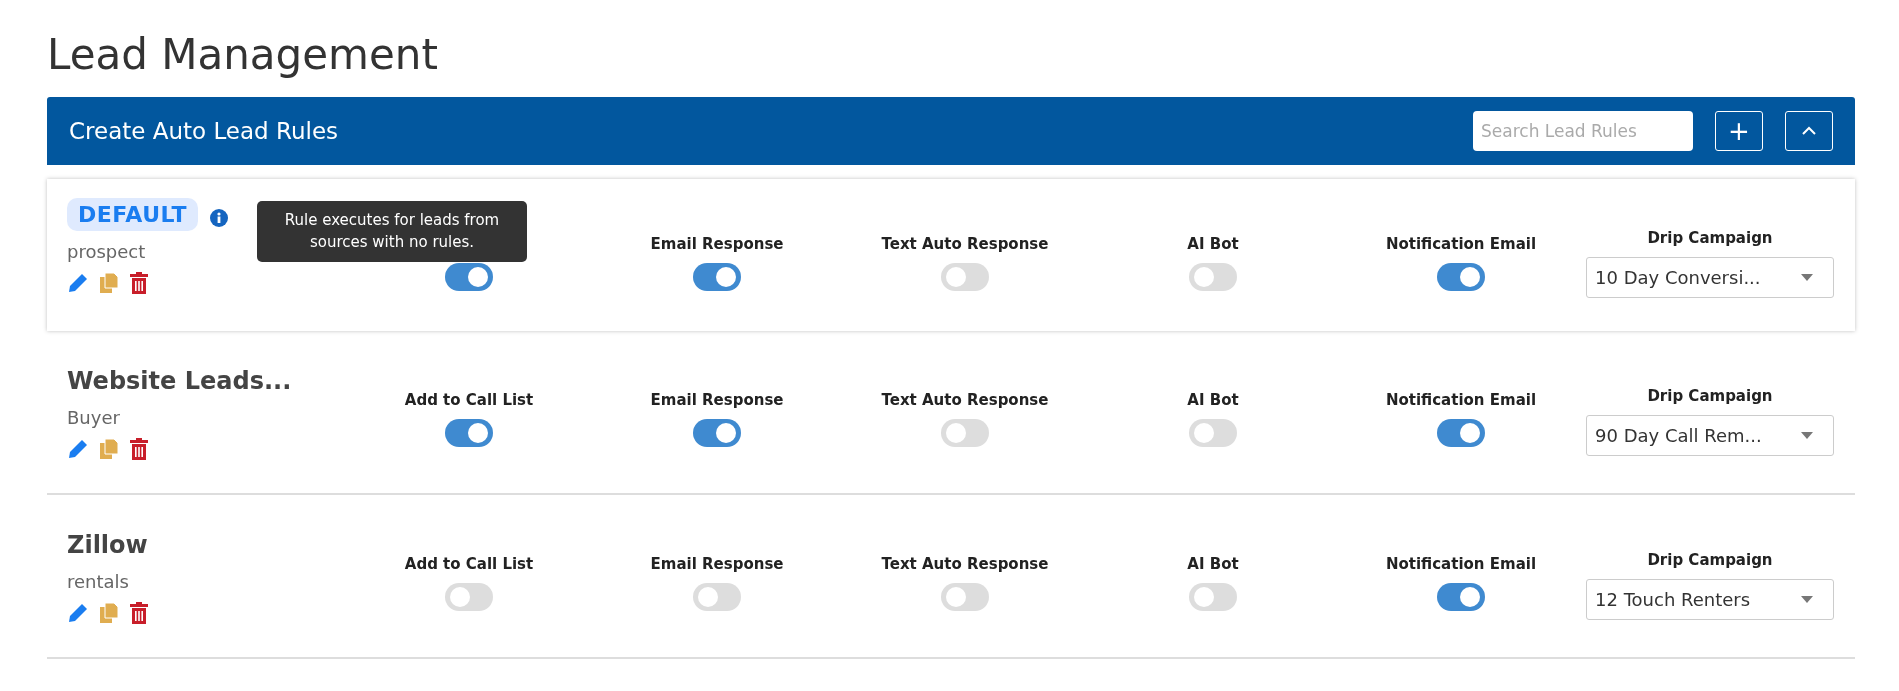  Describe the element at coordinates (132, 215) in the screenshot. I see `default-badge: DEFAULT` at that location.